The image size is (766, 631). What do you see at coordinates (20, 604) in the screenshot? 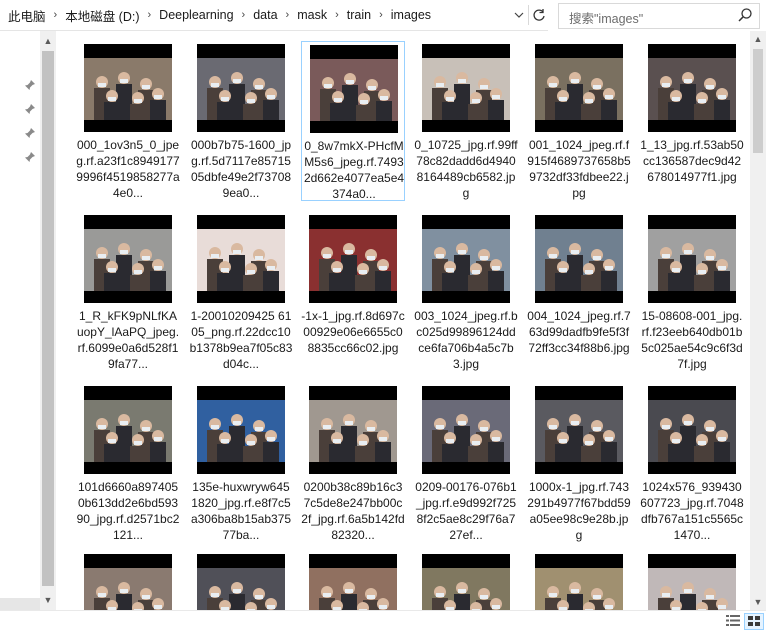
I see `nav-pane-hscroll` at bounding box center [20, 604].